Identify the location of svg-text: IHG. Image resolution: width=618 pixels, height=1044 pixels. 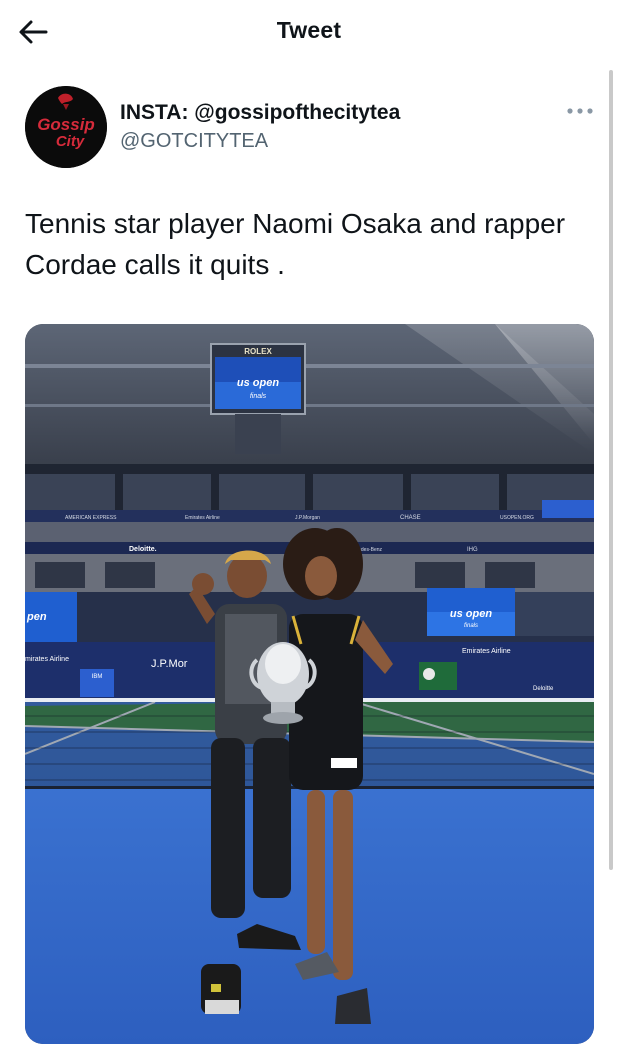
(472, 550).